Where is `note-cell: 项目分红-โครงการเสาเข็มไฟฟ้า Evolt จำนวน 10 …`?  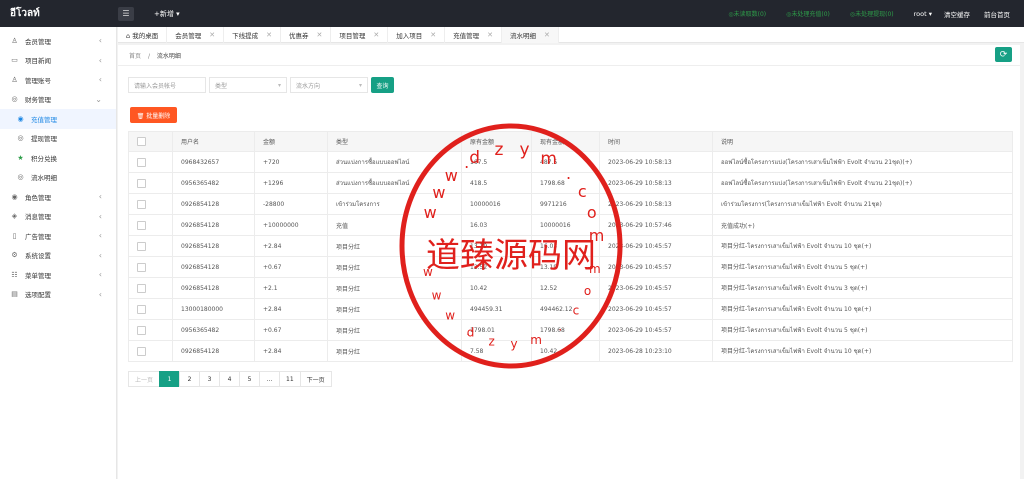 note-cell: 项目分红-โครงการเสาเข็มไฟฟ้า Evolt จำนวน 10 … is located at coordinates (862, 246).